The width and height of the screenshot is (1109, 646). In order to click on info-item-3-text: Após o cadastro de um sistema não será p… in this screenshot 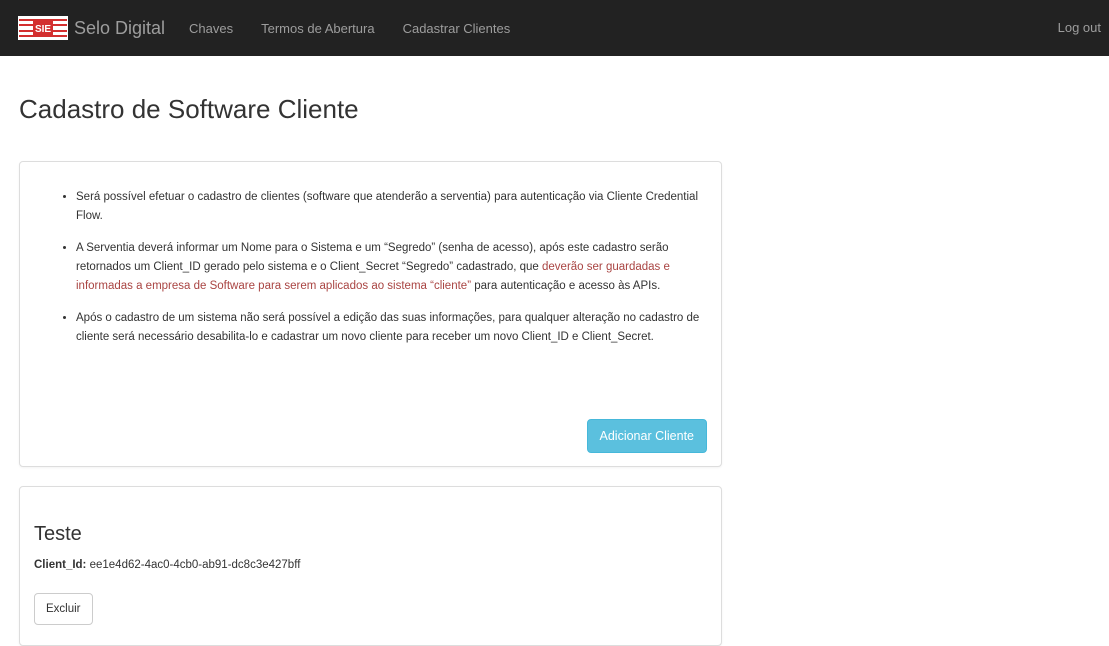, I will do `click(388, 327)`.